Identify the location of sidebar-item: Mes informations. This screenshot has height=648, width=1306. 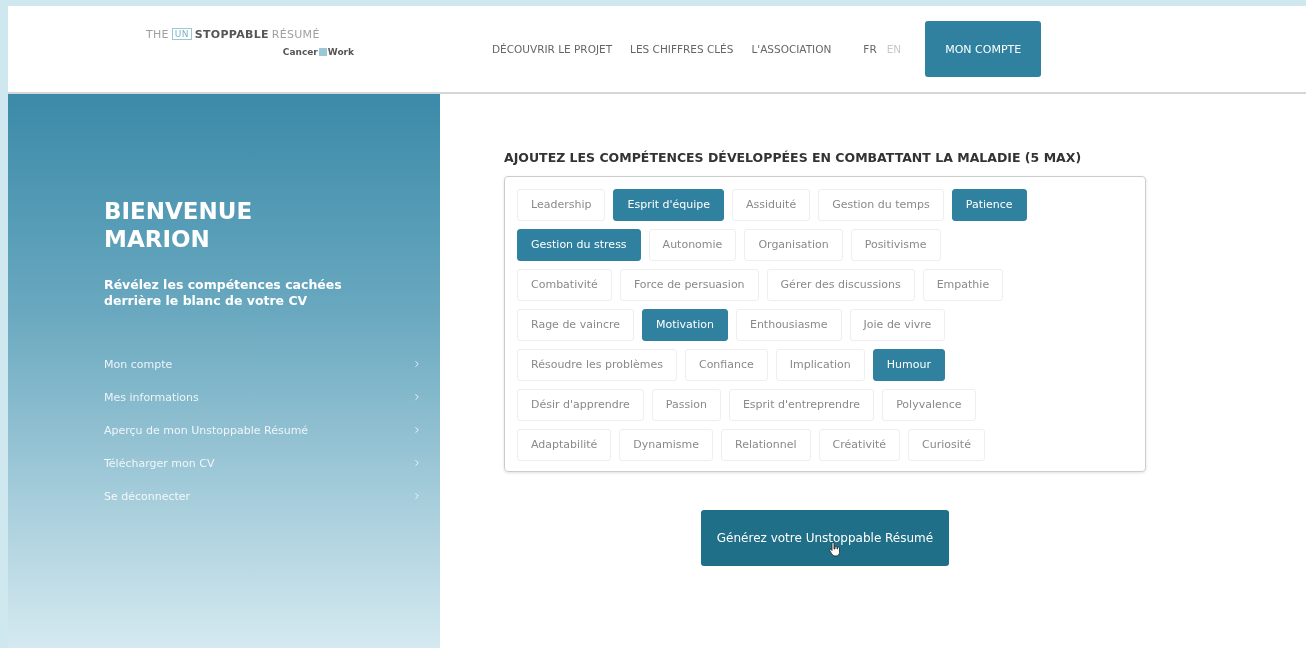
(263, 397).